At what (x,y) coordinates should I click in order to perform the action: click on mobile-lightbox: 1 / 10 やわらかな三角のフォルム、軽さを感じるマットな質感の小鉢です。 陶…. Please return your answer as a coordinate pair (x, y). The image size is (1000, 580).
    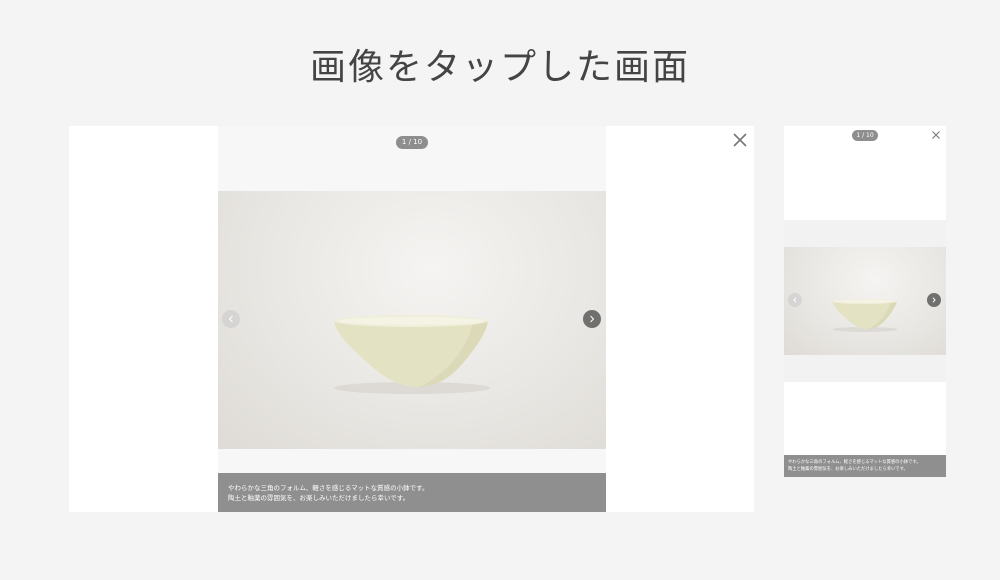
    Looking at the image, I should click on (865, 301).